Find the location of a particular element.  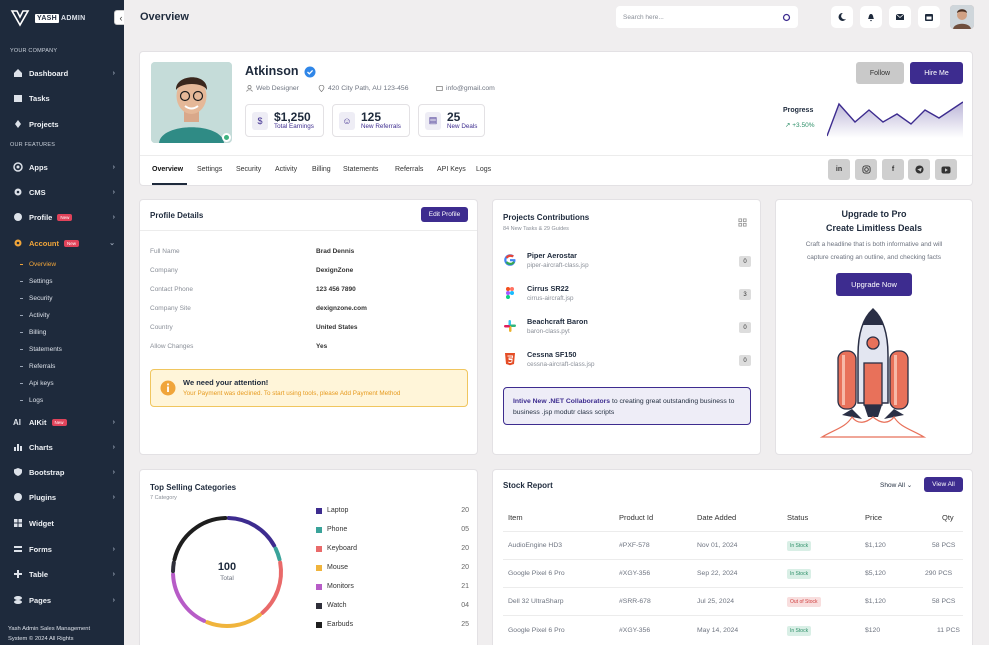

sidebar-item-dashboard: Dashboard › is located at coordinates (65, 73).